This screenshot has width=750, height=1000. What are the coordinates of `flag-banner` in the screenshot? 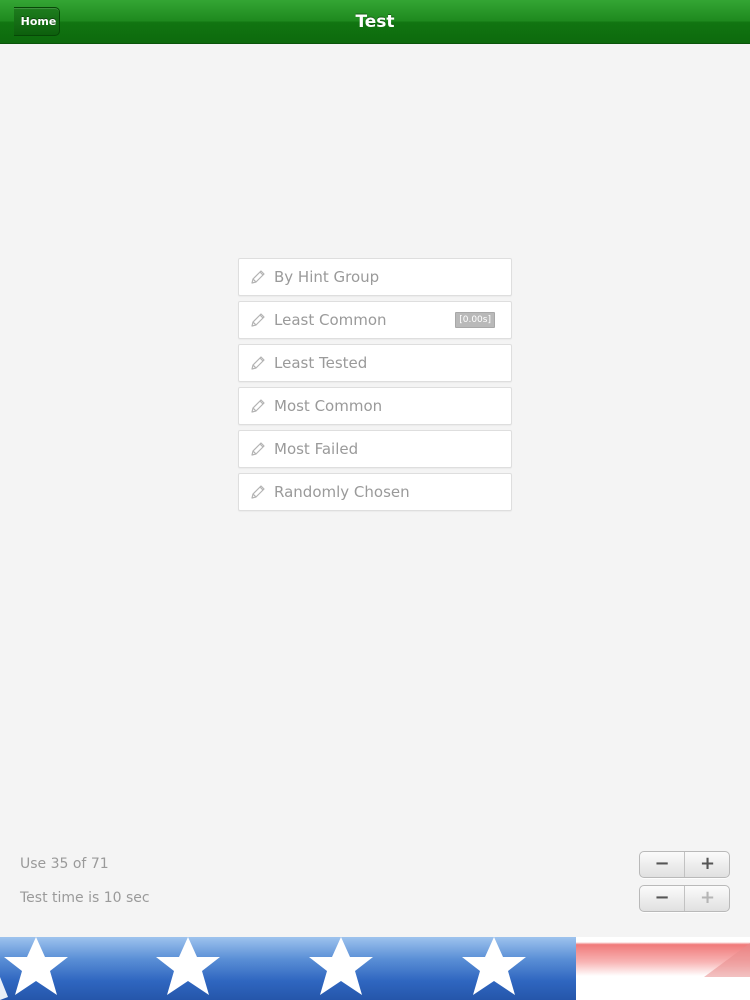 It's located at (375, 968).